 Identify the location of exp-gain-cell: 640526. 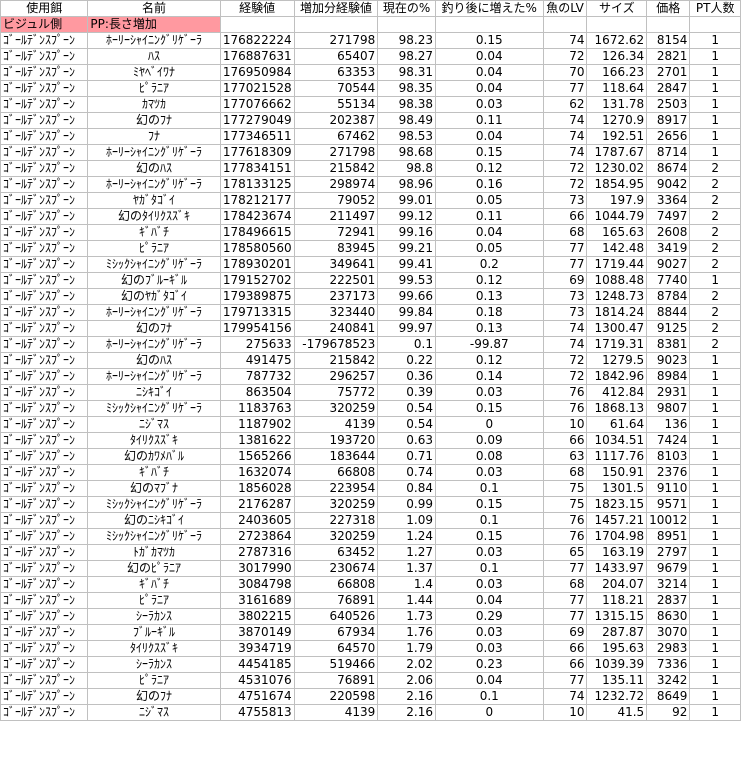
(336, 616).